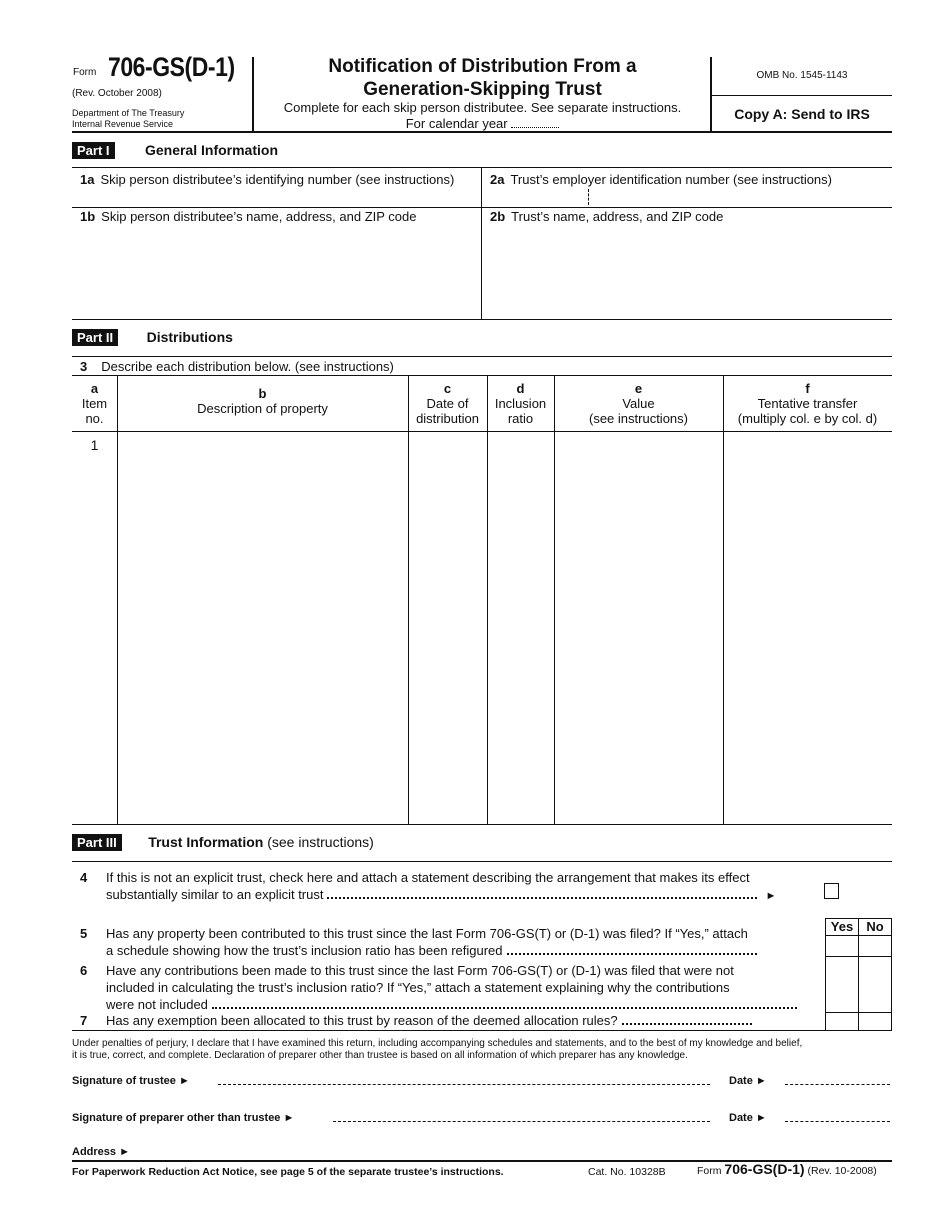  I want to click on calendar-year-row: For calendar year, so click(482, 124).